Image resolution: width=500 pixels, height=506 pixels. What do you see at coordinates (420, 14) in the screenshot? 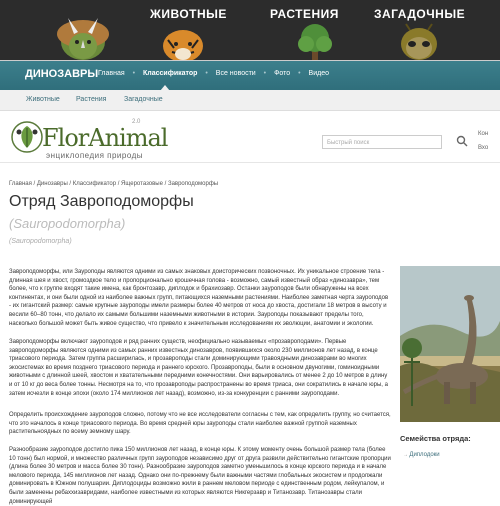
I see `category-label: ЗАГАДОЧНЫЕ` at bounding box center [420, 14].